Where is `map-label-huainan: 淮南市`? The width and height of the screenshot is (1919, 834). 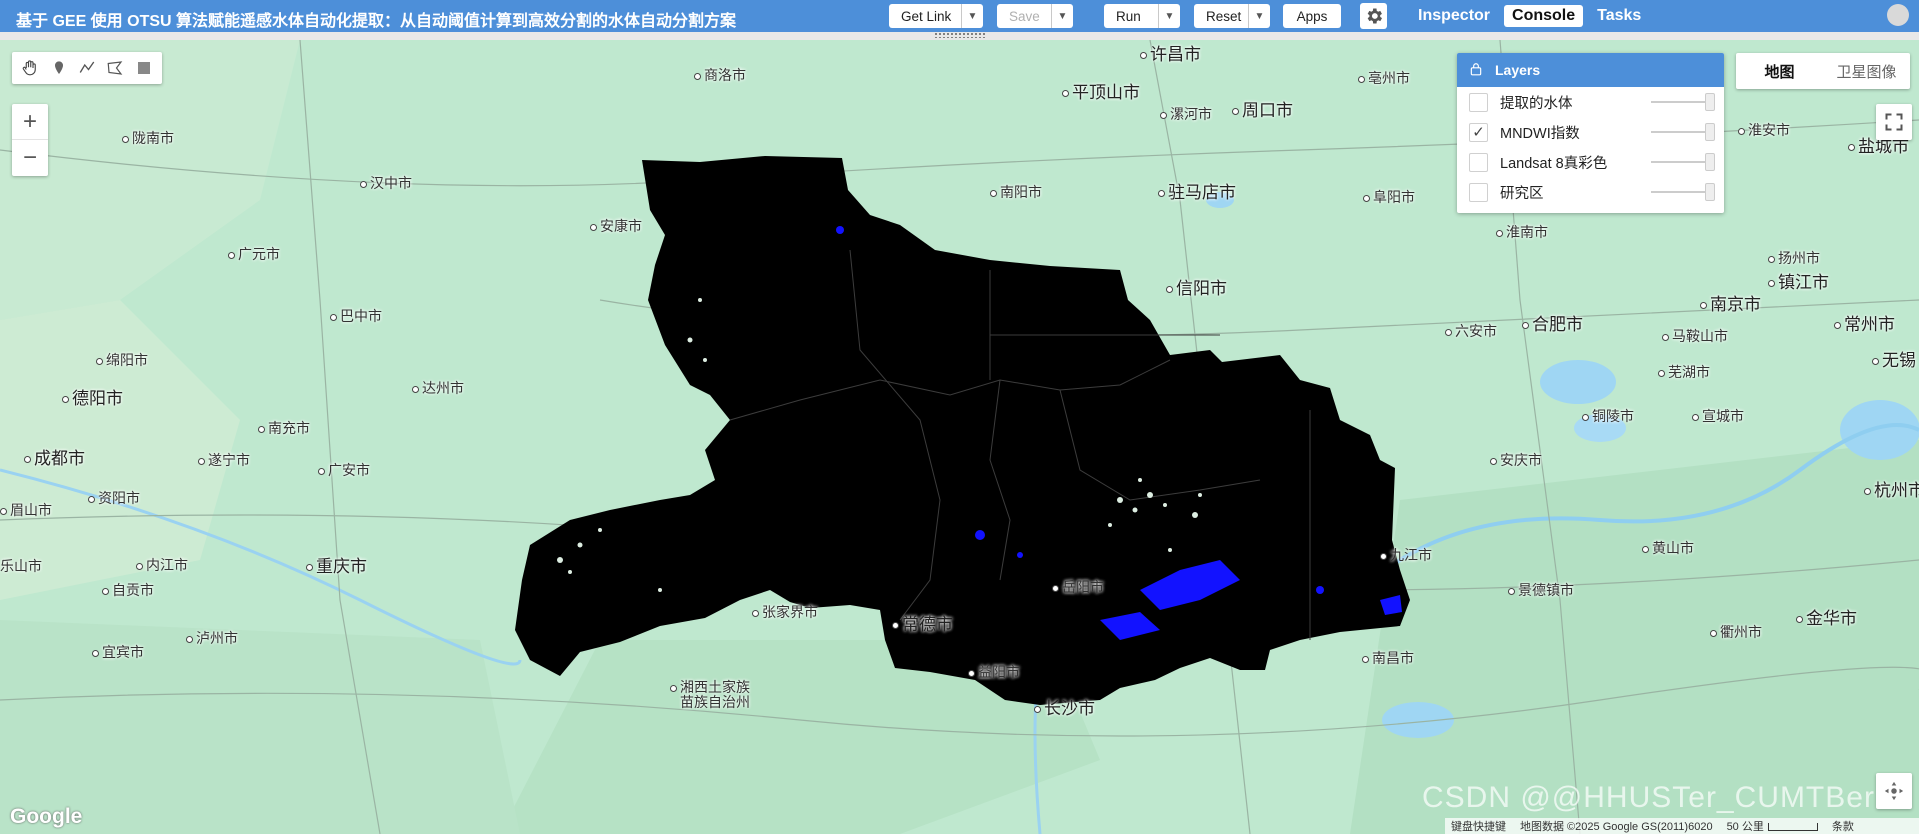 map-label-huainan: 淮南市 is located at coordinates (1522, 232).